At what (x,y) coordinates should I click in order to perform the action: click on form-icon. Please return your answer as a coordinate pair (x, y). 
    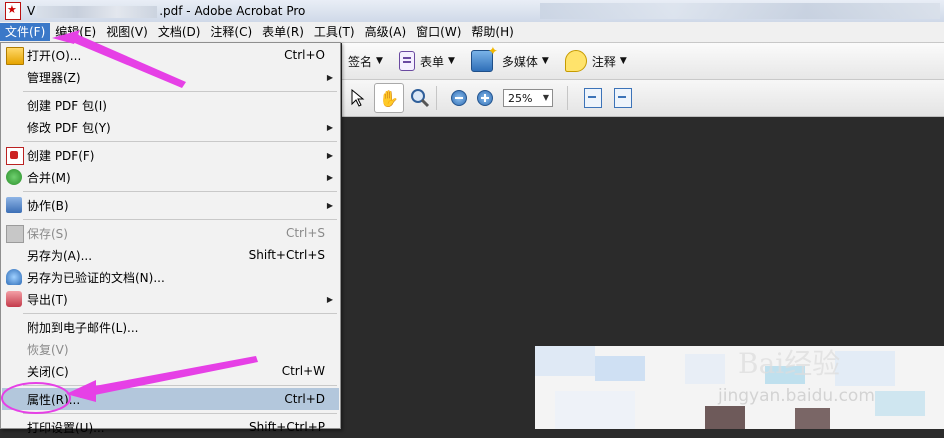
    Looking at the image, I should click on (406, 61).